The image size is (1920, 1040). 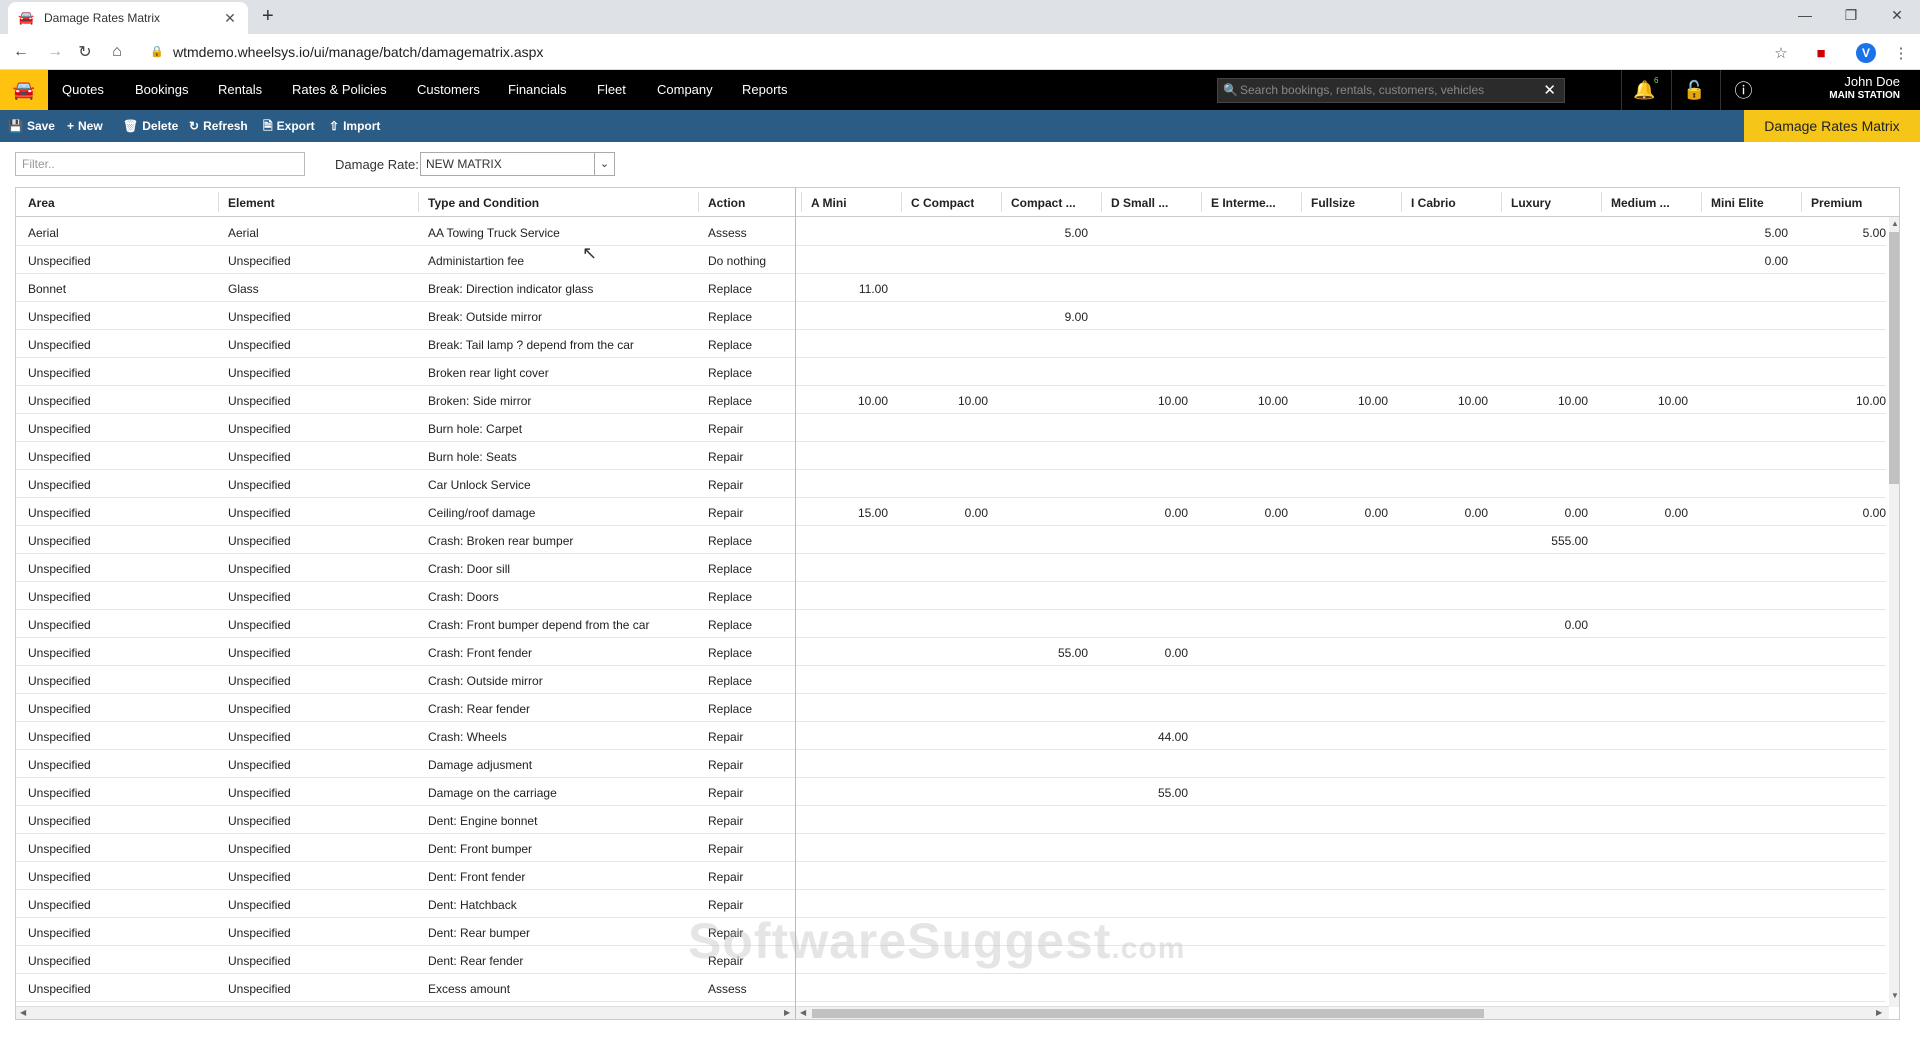 I want to click on table-cell: Crash: Doors, so click(x=564, y=597).